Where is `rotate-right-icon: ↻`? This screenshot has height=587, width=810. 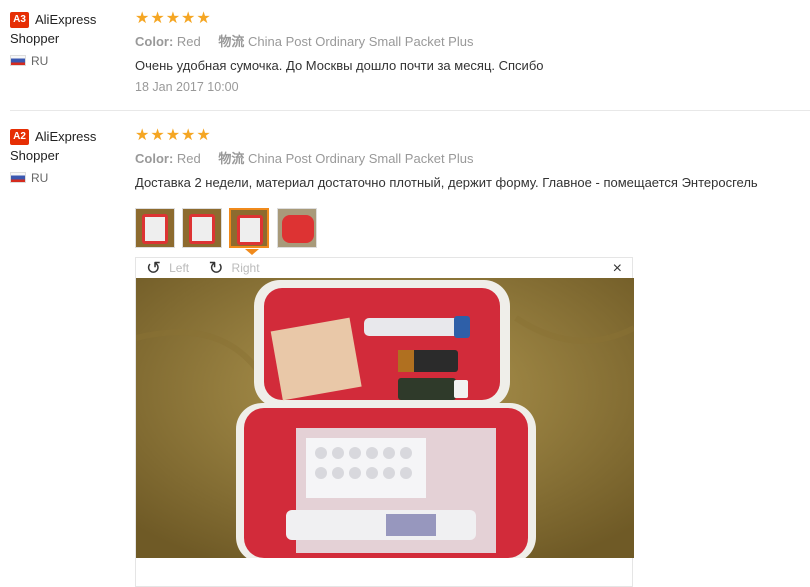
rotate-right-icon: ↻ is located at coordinates (216, 268).